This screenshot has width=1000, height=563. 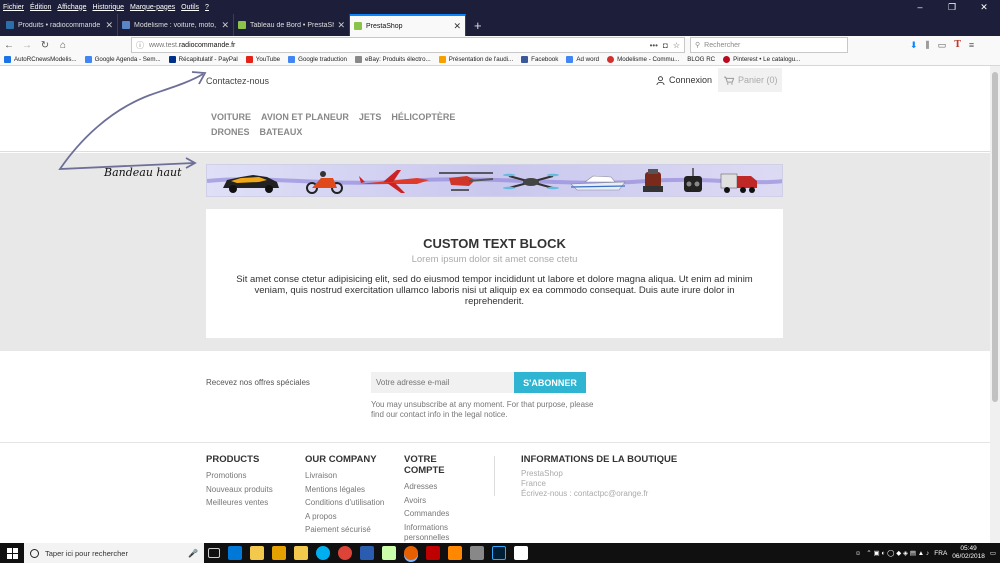 I want to click on contact-link: Contactez-nous, so click(x=237, y=81).